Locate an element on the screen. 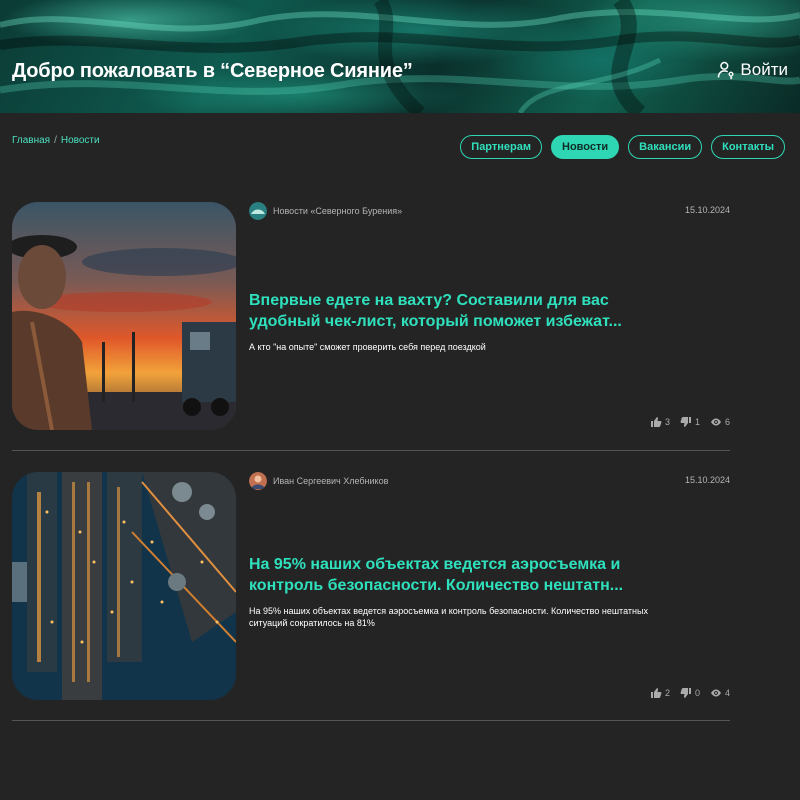 This screenshot has height=800, width=800. breadcrumb-current: Новости is located at coordinates (80, 140).